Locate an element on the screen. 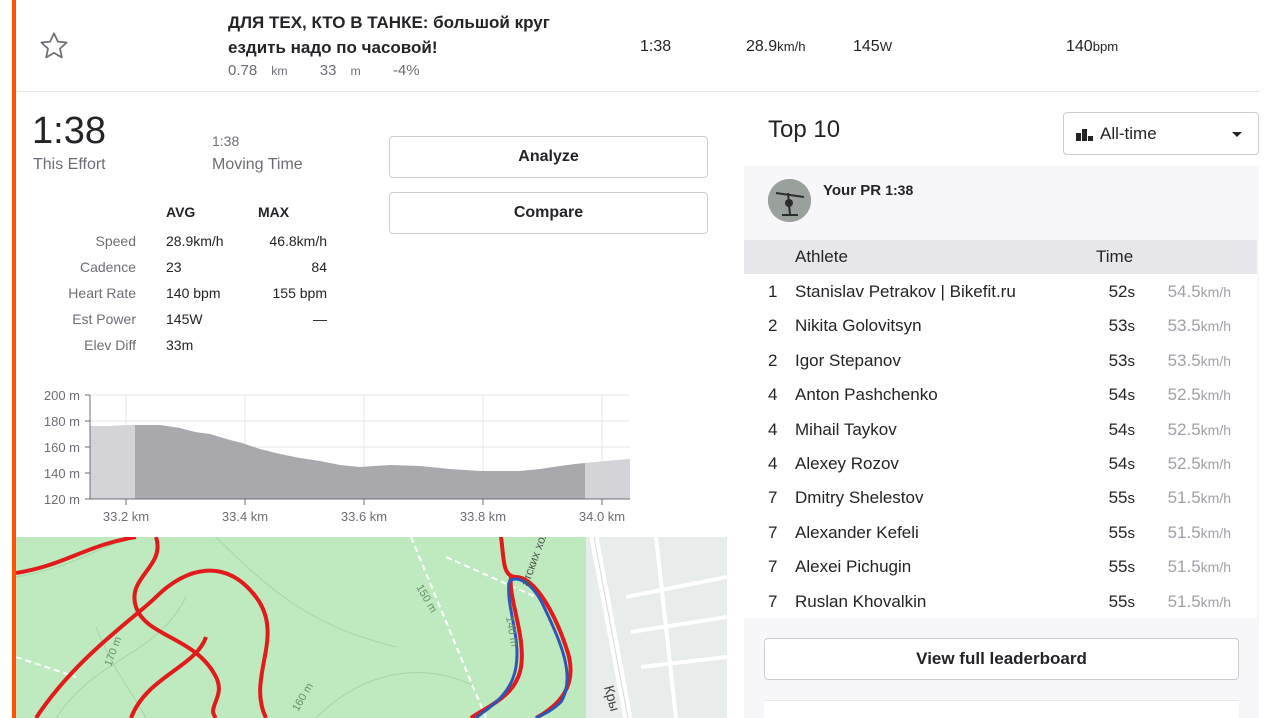  leaderboard-header: Athlete Time is located at coordinates (1000, 257).